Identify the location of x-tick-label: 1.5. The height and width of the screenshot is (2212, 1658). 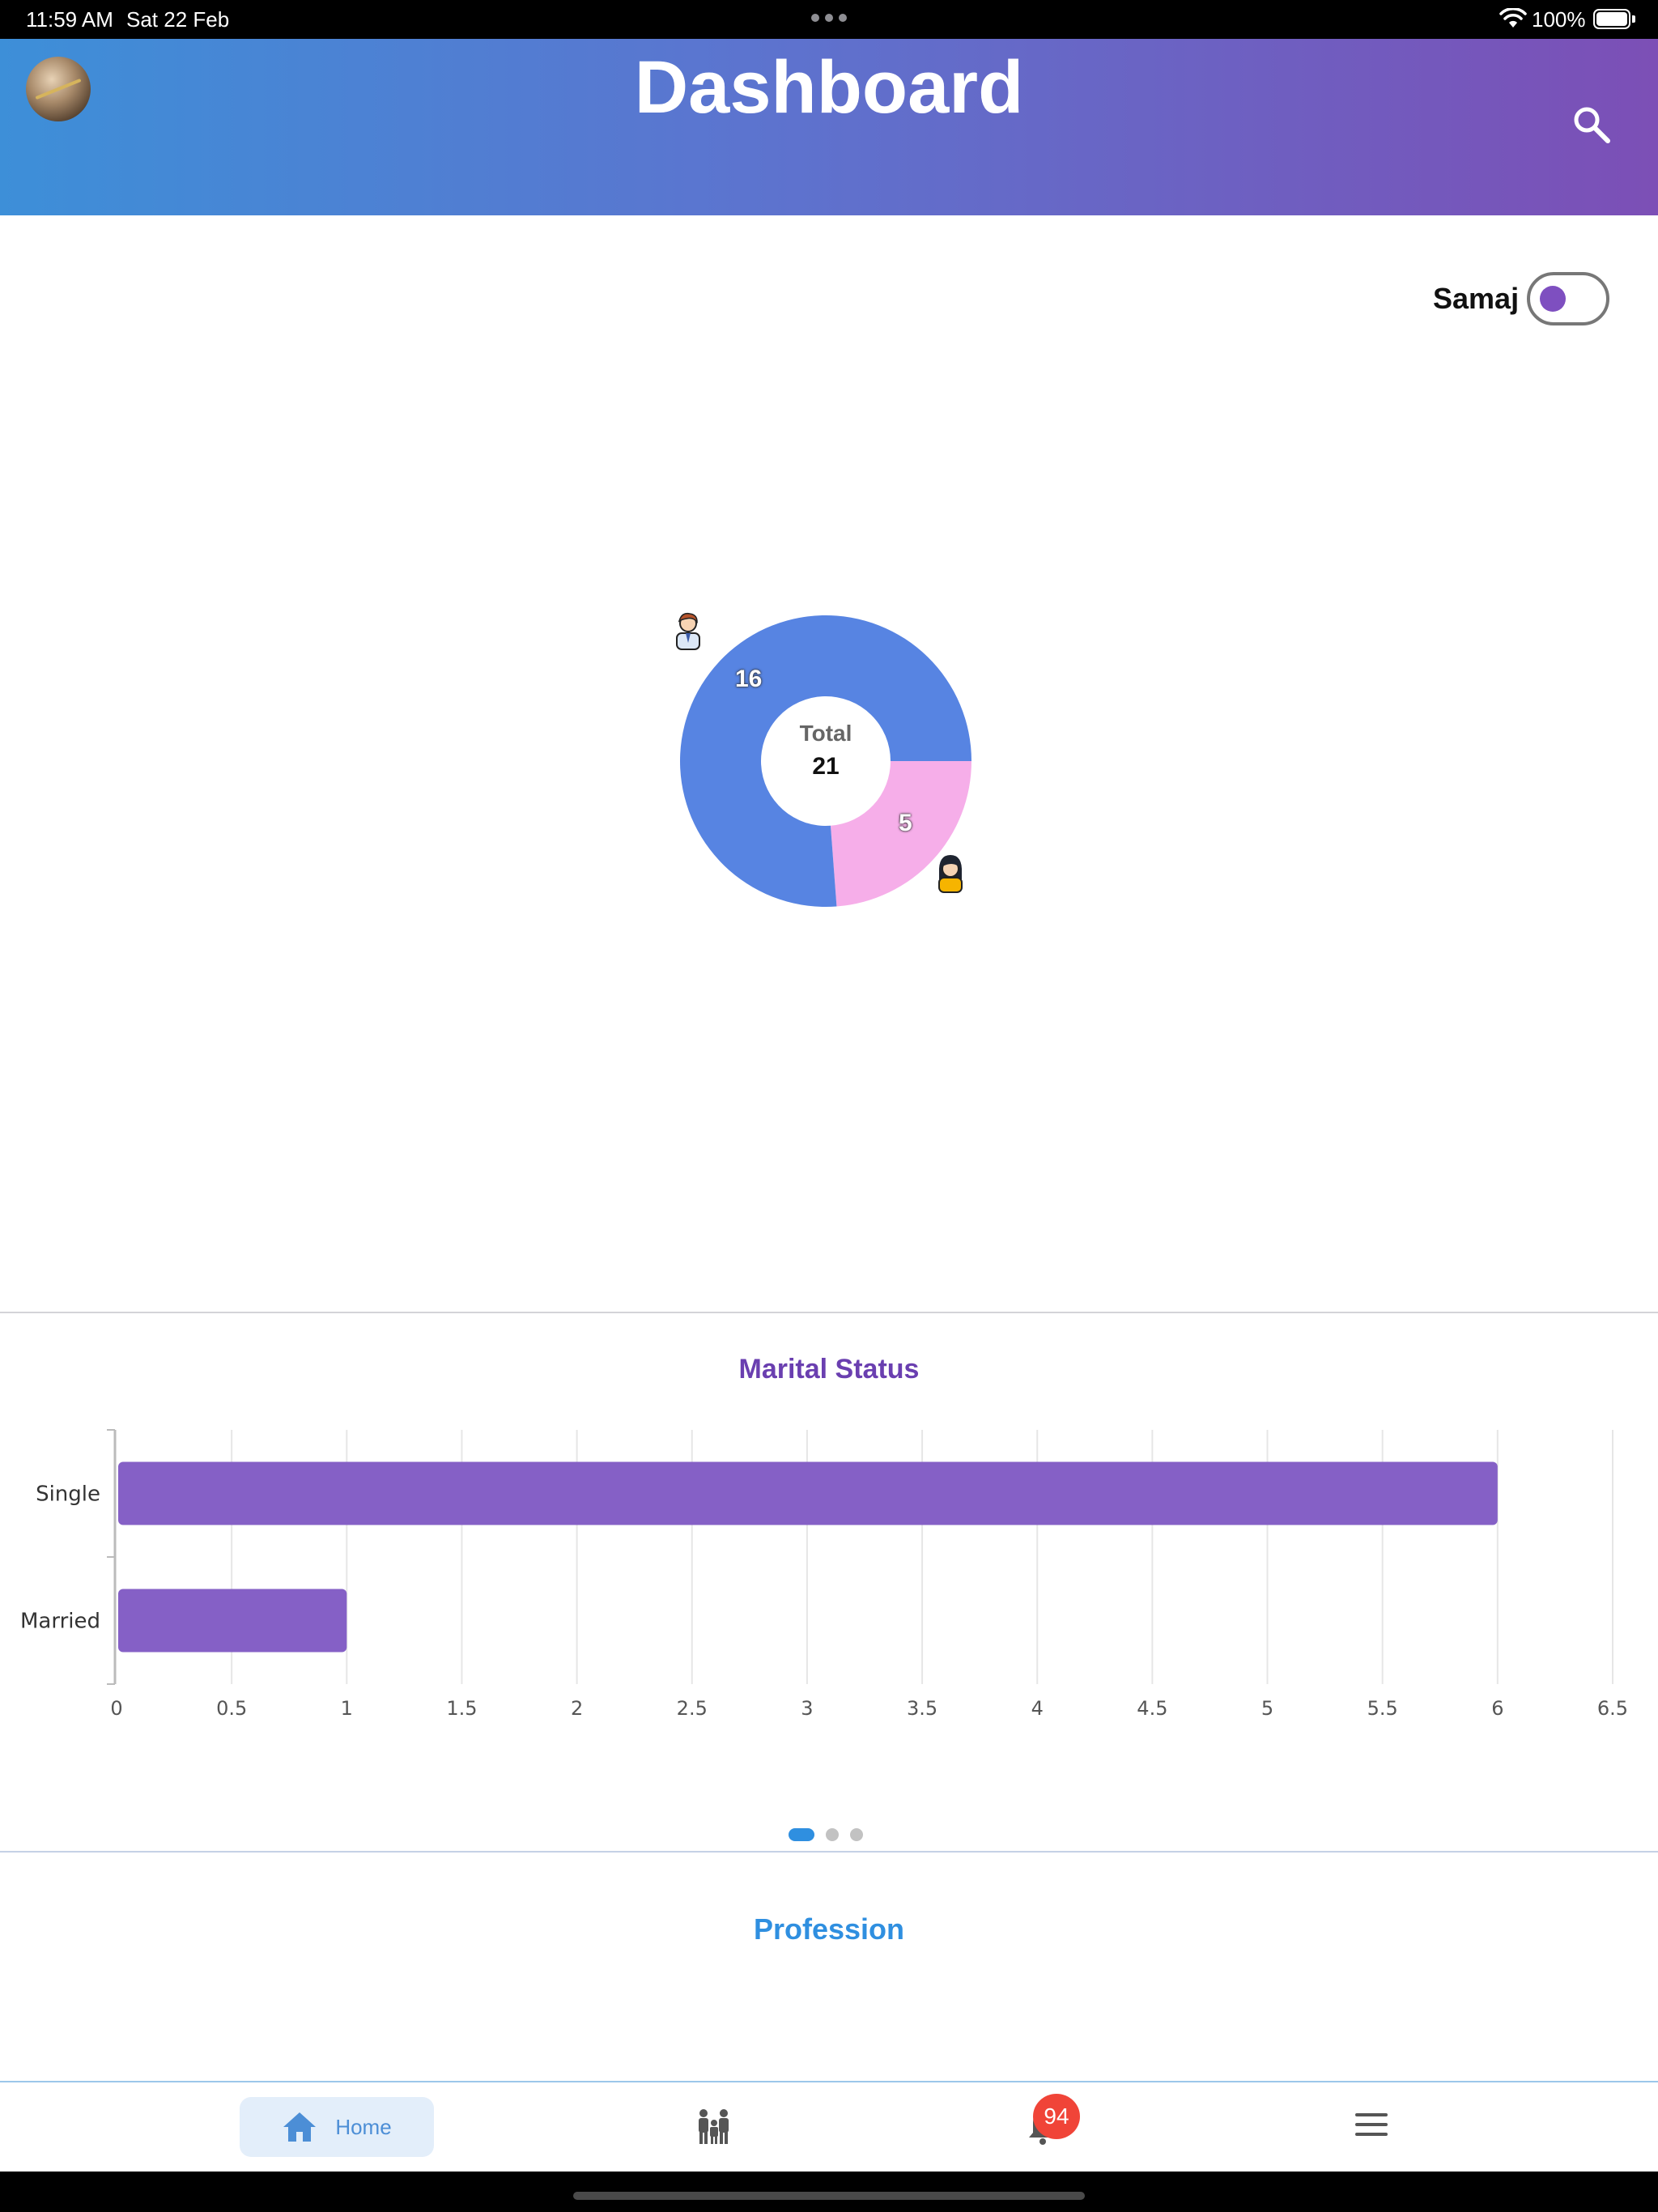
(461, 1707).